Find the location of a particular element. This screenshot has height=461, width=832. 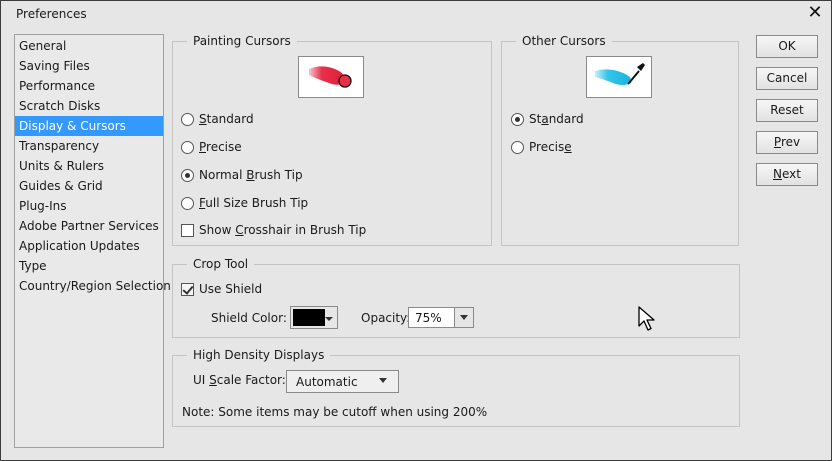

painting-standard-radio is located at coordinates (187, 119).